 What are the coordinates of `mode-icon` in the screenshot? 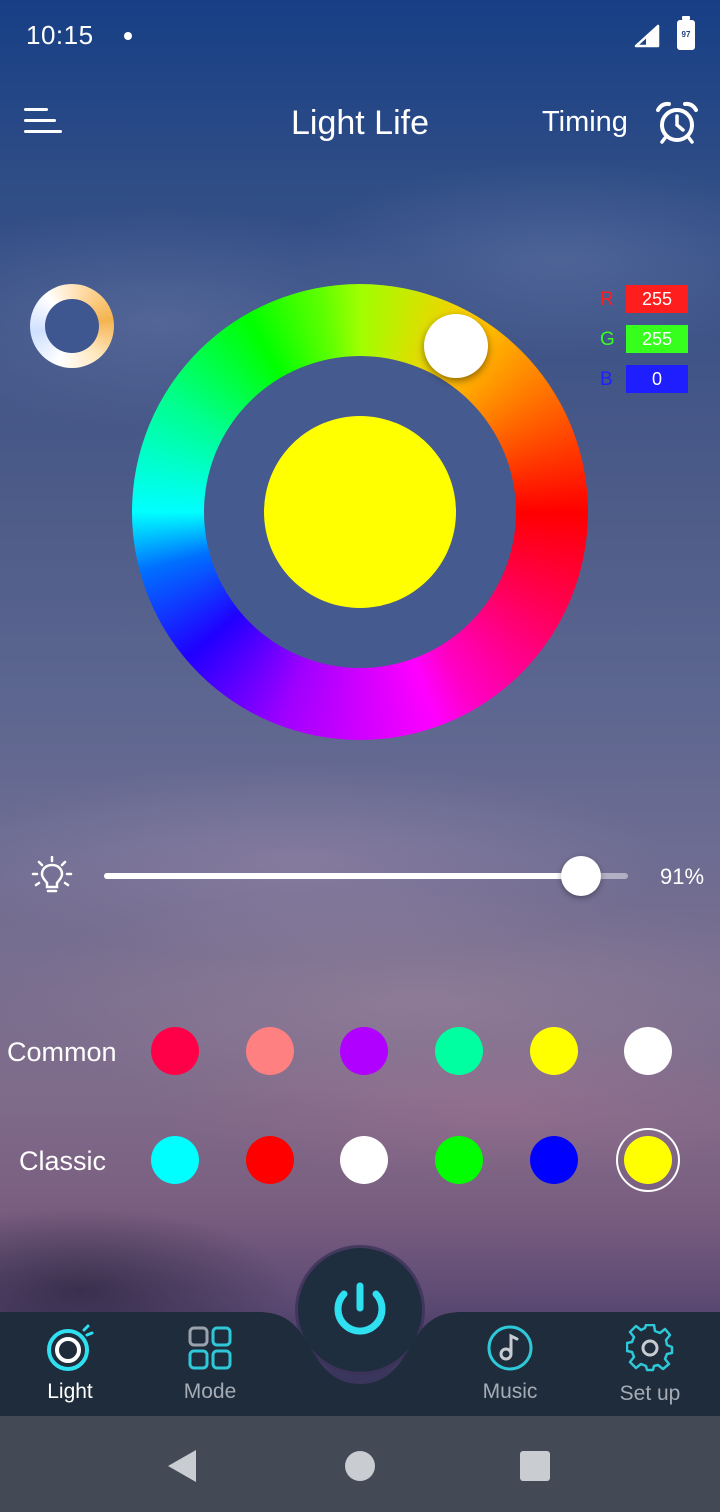 It's located at (210, 1348).